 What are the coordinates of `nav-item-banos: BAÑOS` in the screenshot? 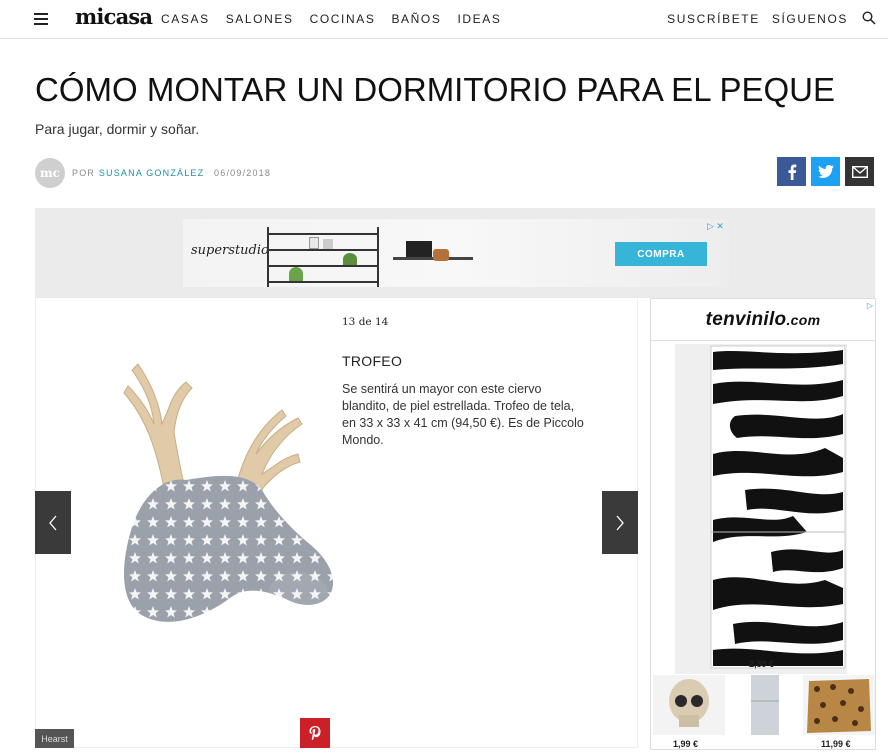 It's located at (416, 19).